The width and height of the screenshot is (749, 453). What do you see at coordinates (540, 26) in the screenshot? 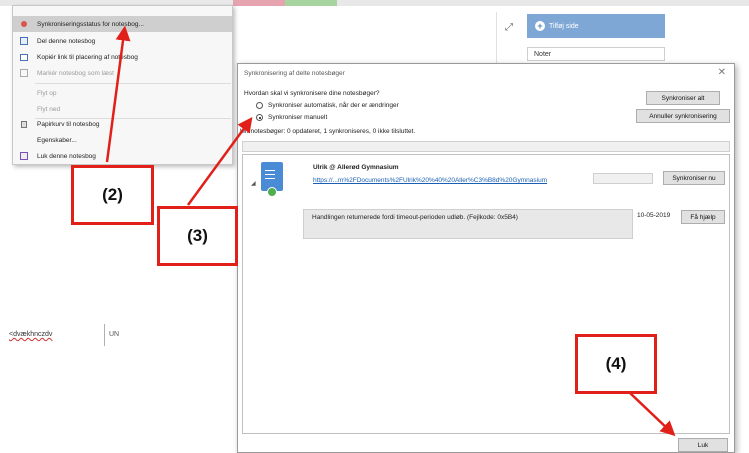
I see `plus-icon: +` at bounding box center [540, 26].